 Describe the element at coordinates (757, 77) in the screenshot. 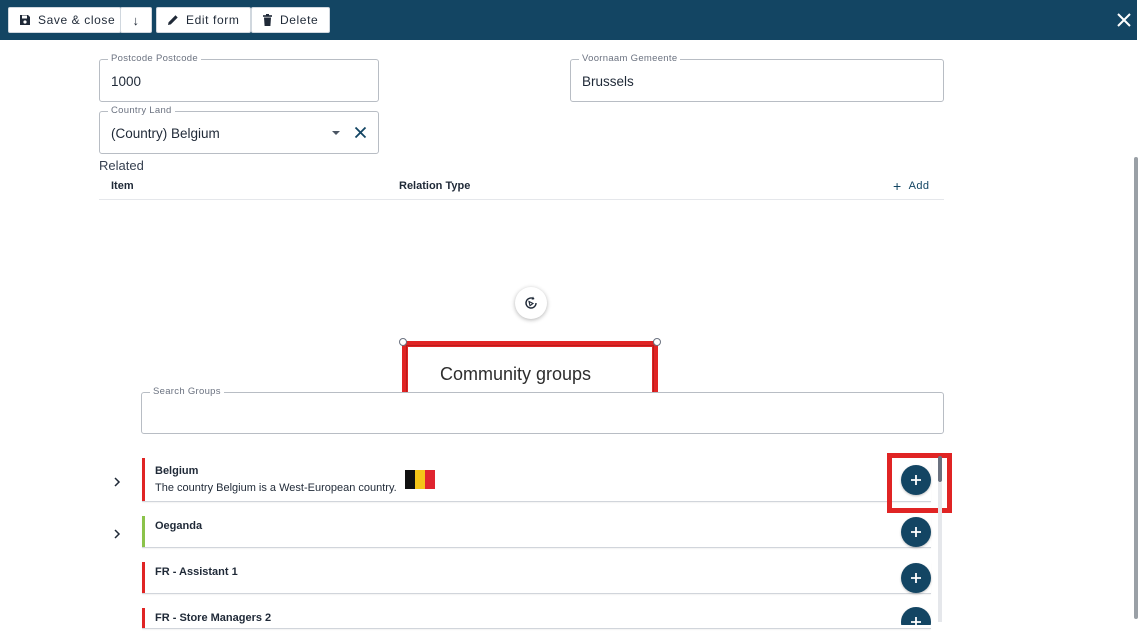

I see `gemeente-field: Voornaam Gemeente Brussels` at that location.